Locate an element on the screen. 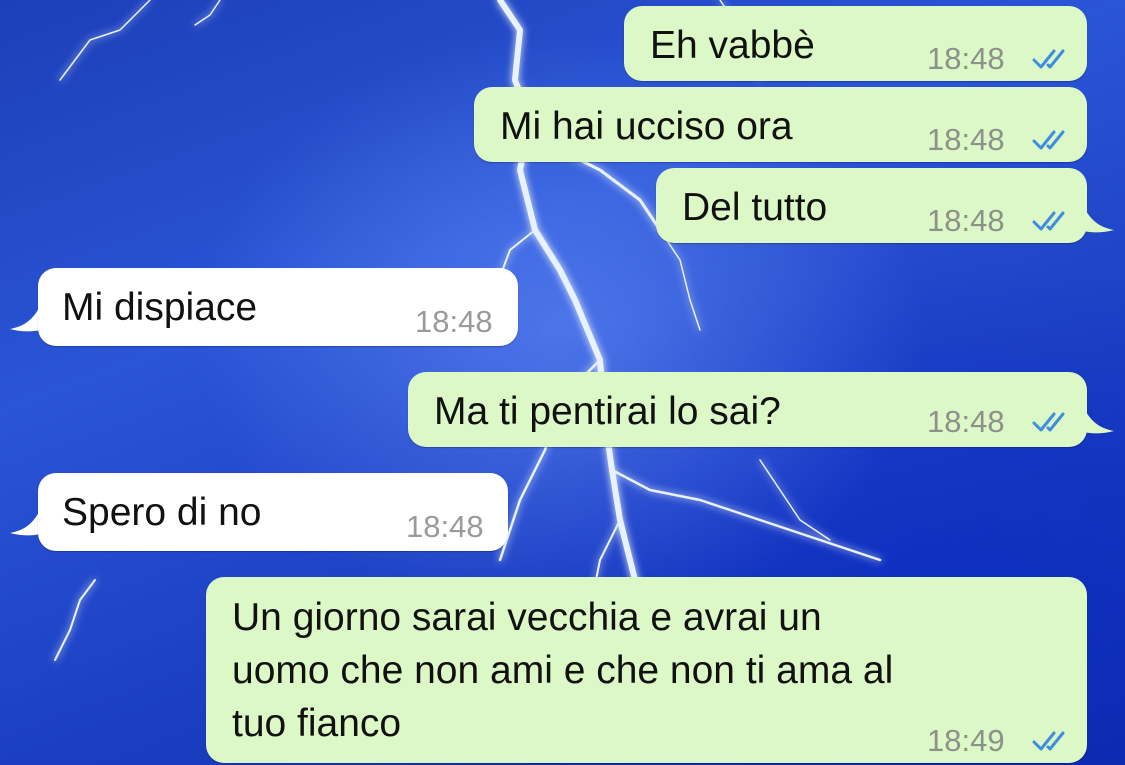 This screenshot has width=1125, height=765. message-text: Mi hai ucciso ora is located at coordinates (646, 126).